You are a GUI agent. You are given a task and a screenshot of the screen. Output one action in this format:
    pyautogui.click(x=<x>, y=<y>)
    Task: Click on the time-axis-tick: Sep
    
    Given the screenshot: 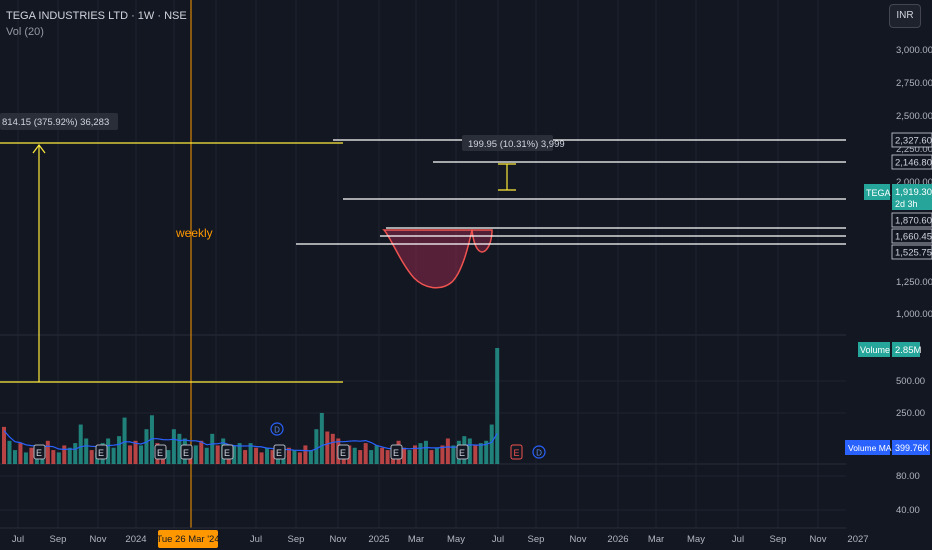 What is the action you would take?
    pyautogui.click(x=58, y=539)
    